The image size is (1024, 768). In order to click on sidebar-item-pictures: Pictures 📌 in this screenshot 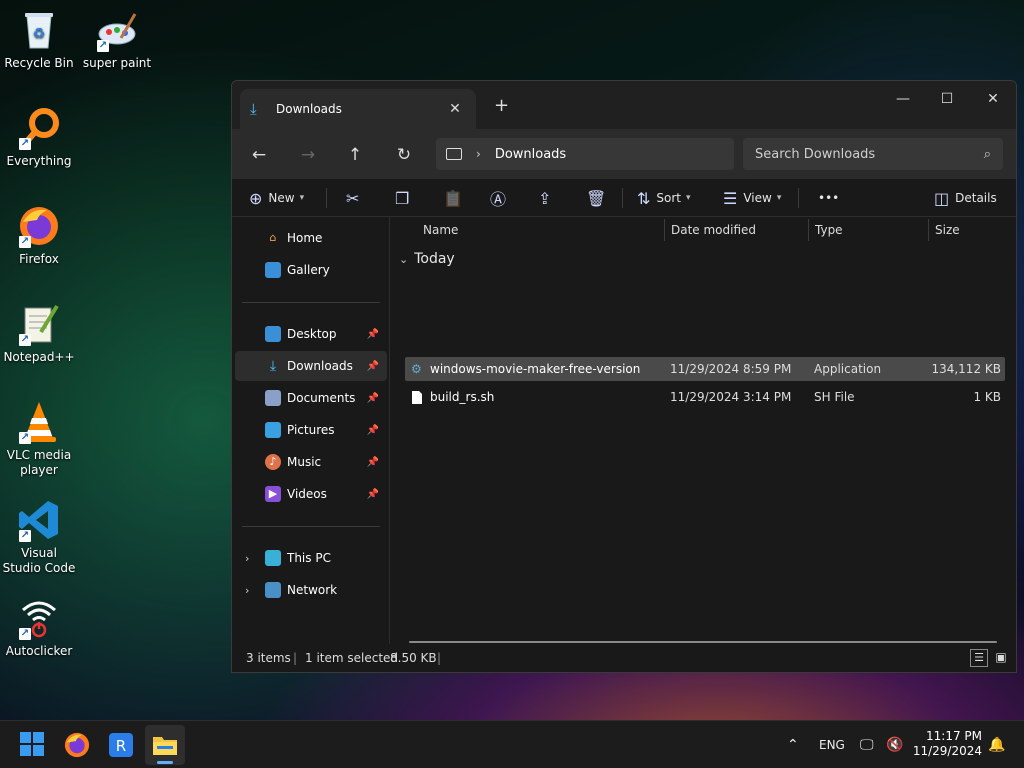, I will do `click(311, 430)`.